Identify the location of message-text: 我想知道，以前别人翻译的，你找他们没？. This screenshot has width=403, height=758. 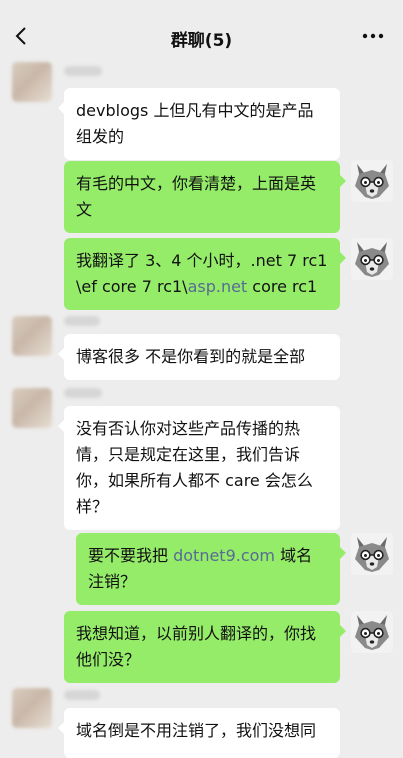
(196, 646).